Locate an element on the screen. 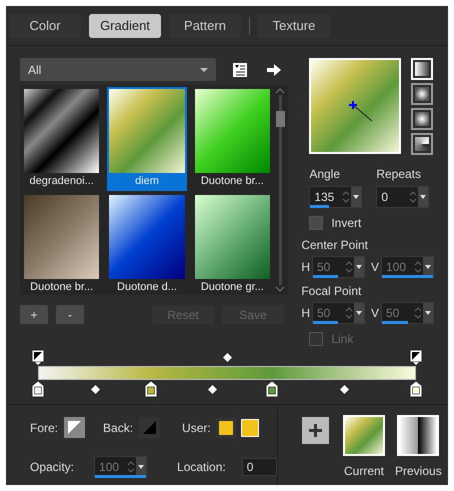 Image resolution: width=454 pixels, height=491 pixels. add-gradient-button is located at coordinates (315, 430).